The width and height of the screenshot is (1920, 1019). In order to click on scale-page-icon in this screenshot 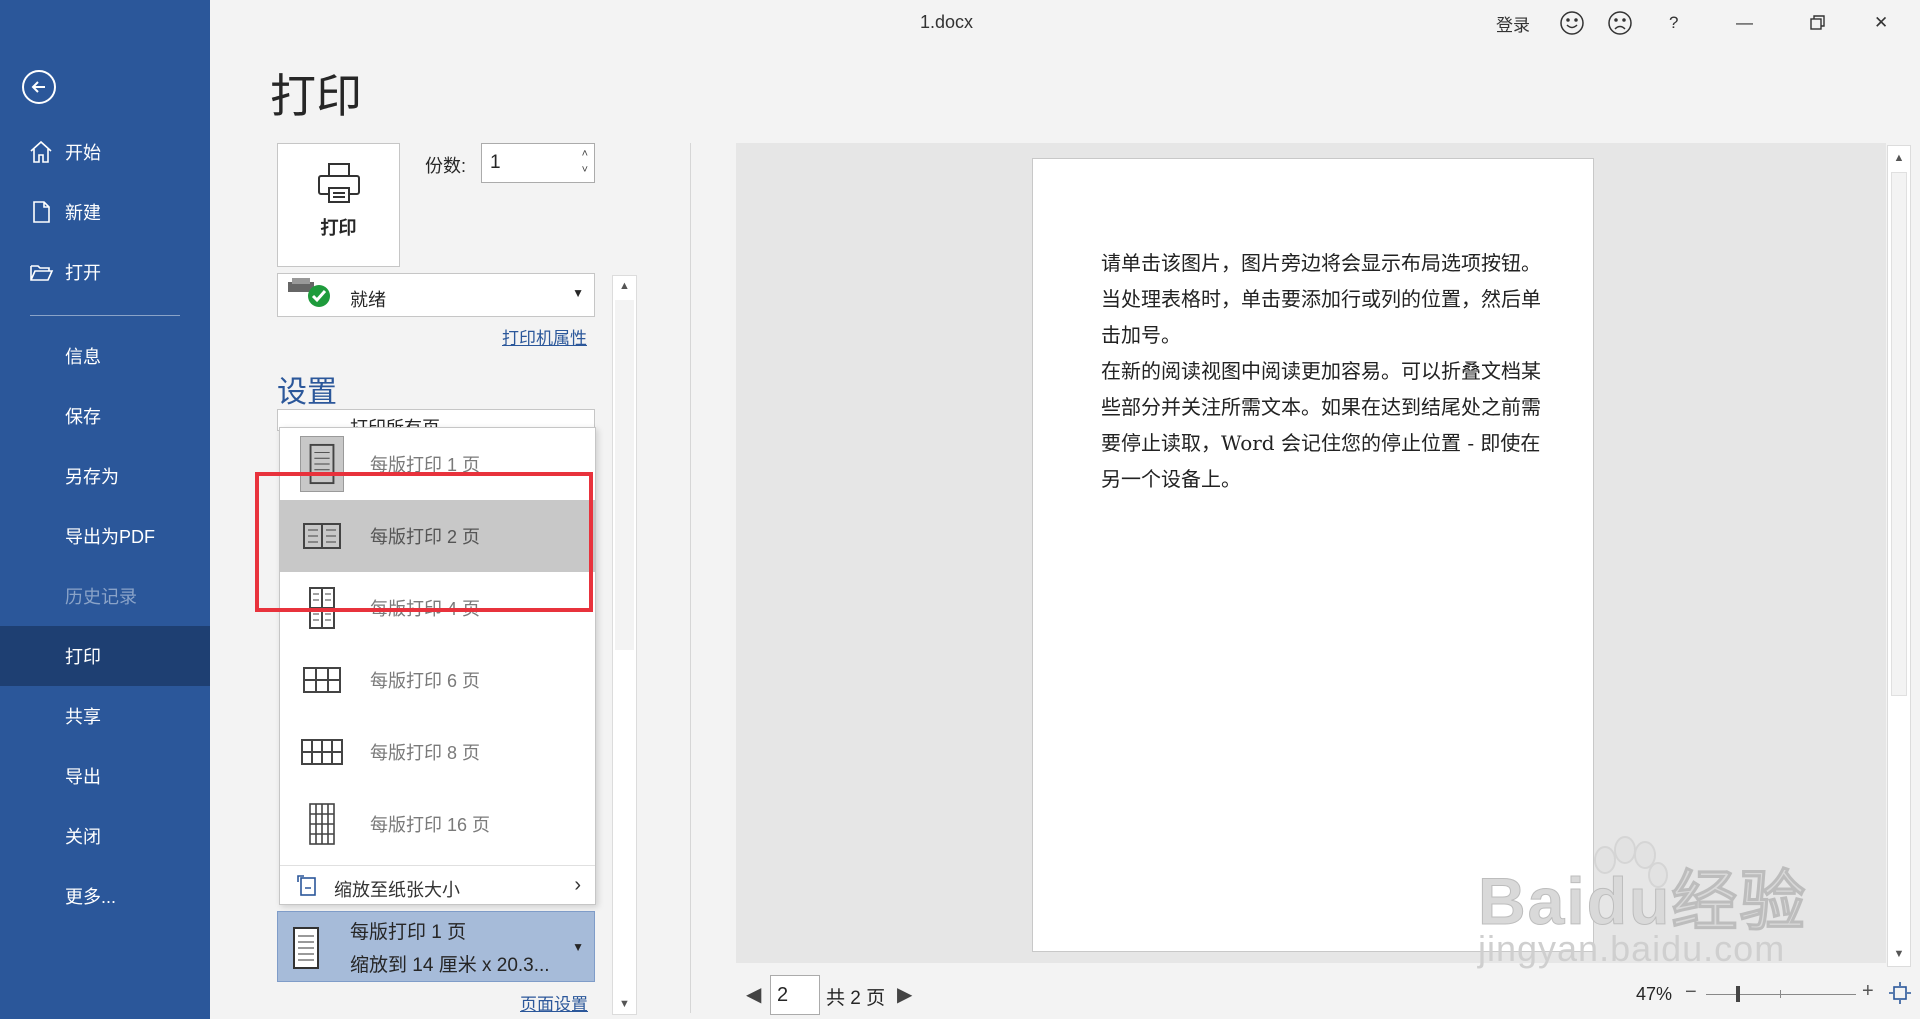, I will do `click(306, 885)`.